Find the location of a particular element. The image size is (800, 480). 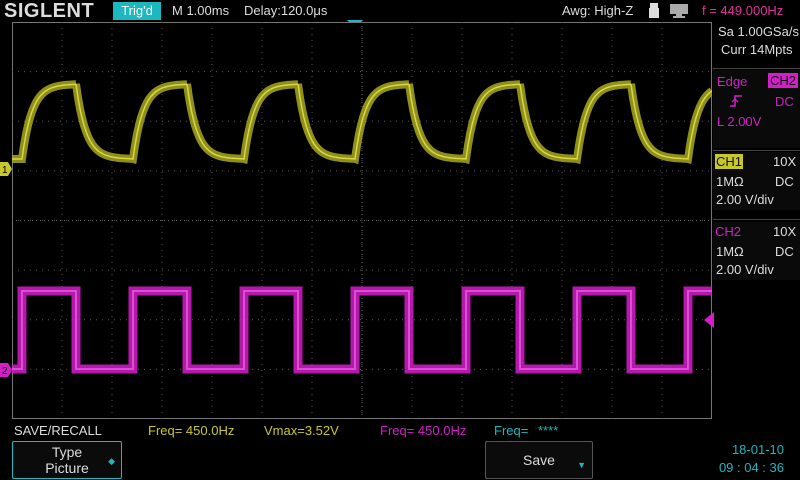

awg-readout: Awg: High-Z is located at coordinates (598, 10).